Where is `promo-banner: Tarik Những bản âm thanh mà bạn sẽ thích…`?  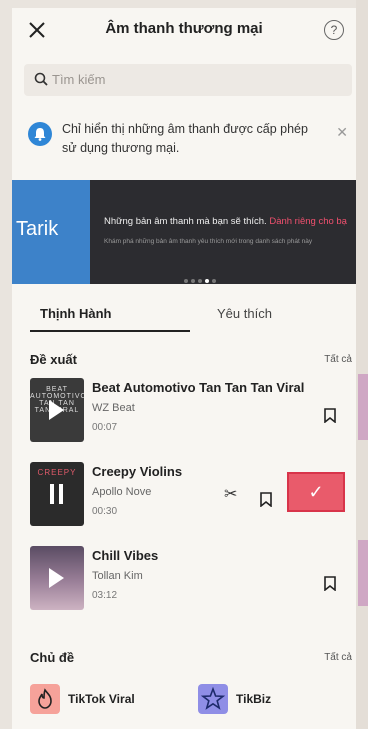 promo-banner: Tarik Những bản âm thanh mà bạn sẽ thích… is located at coordinates (184, 232).